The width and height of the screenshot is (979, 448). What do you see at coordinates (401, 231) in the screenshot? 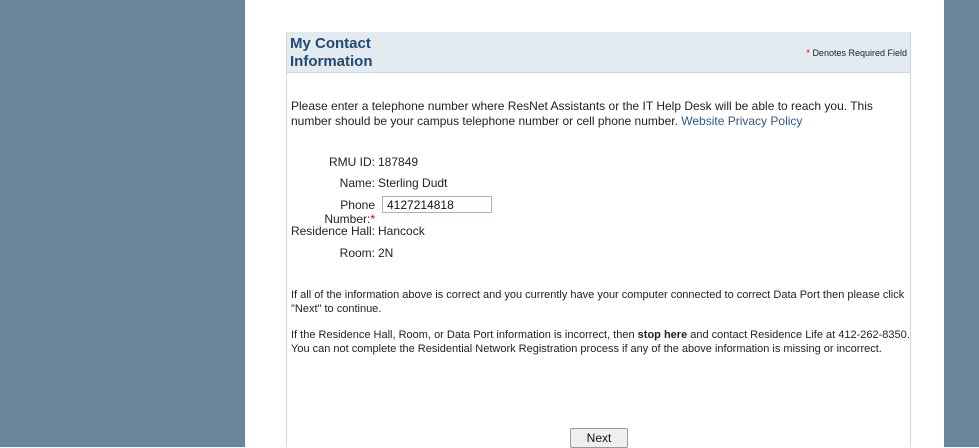
I see `residence-hall-value: Hancock` at bounding box center [401, 231].